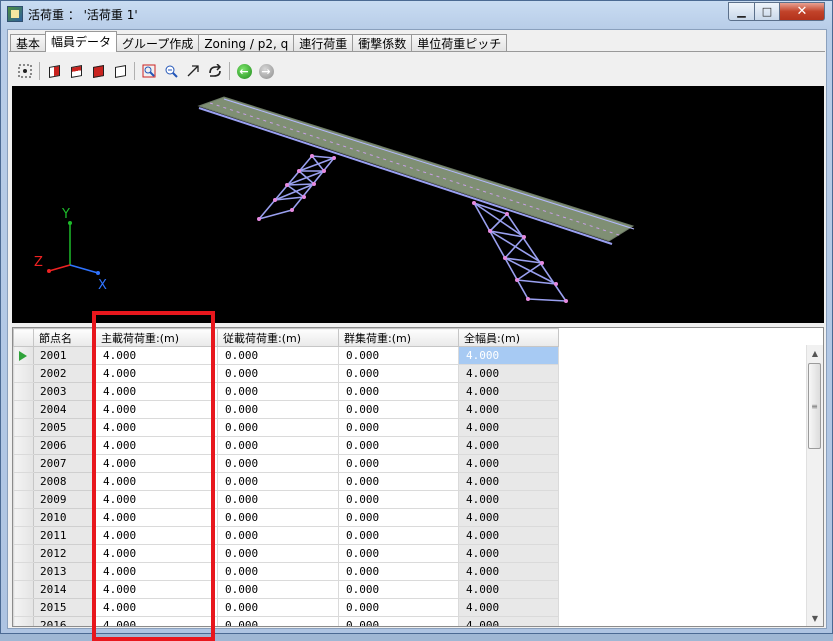  Describe the element at coordinates (508, 337) in the screenshot. I see `column-header-total-width: 全幅員:(m)` at that location.